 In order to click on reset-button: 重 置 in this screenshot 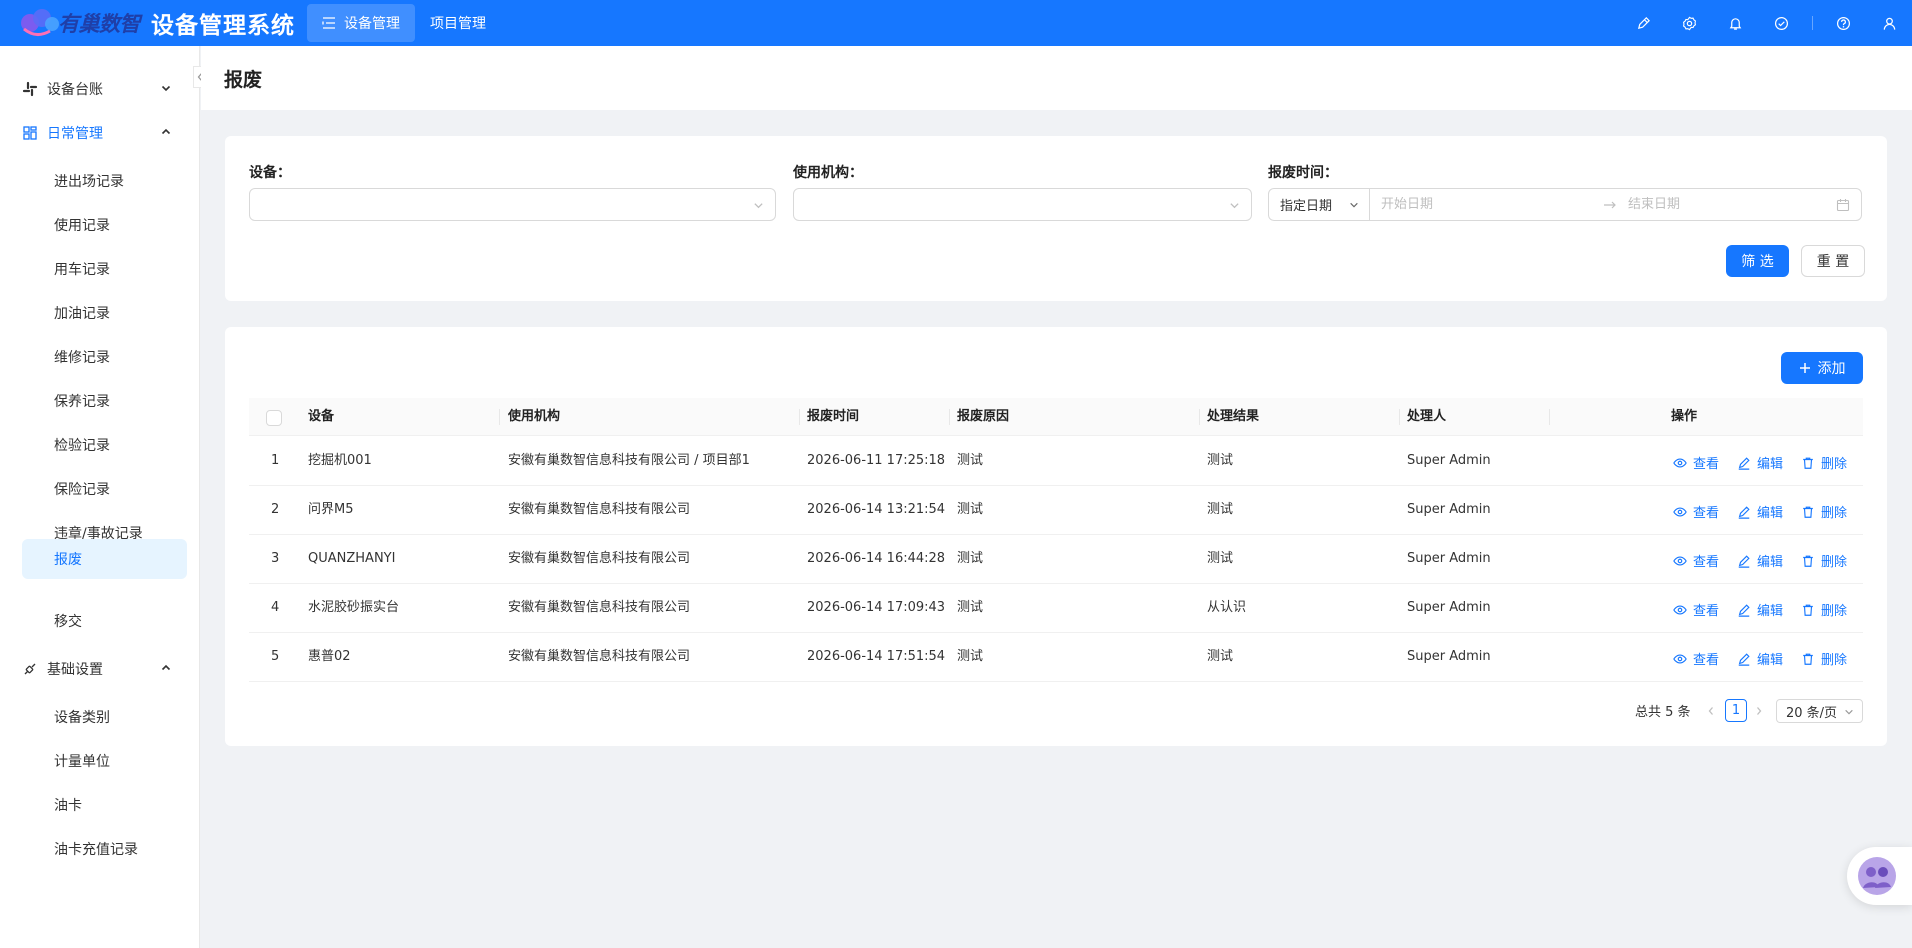, I will do `click(1833, 261)`.